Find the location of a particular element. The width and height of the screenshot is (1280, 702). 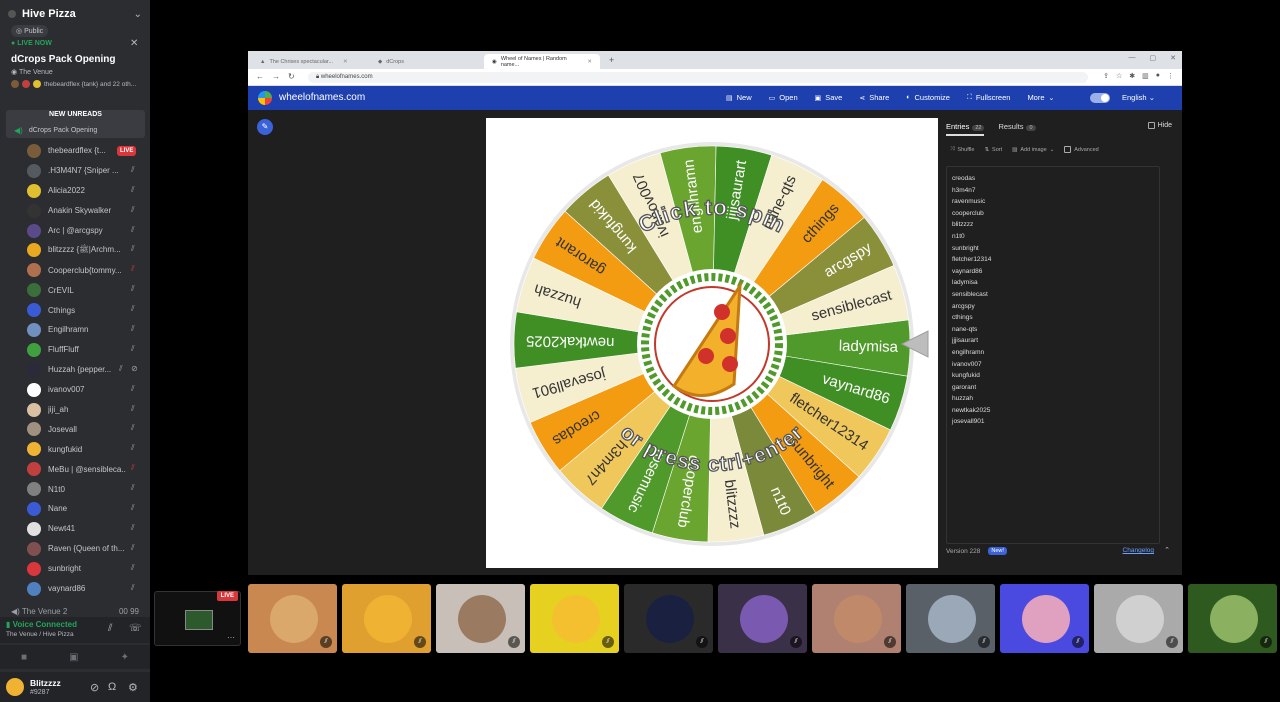

menu-share-button: ⋖ Share is located at coordinates (874, 97).